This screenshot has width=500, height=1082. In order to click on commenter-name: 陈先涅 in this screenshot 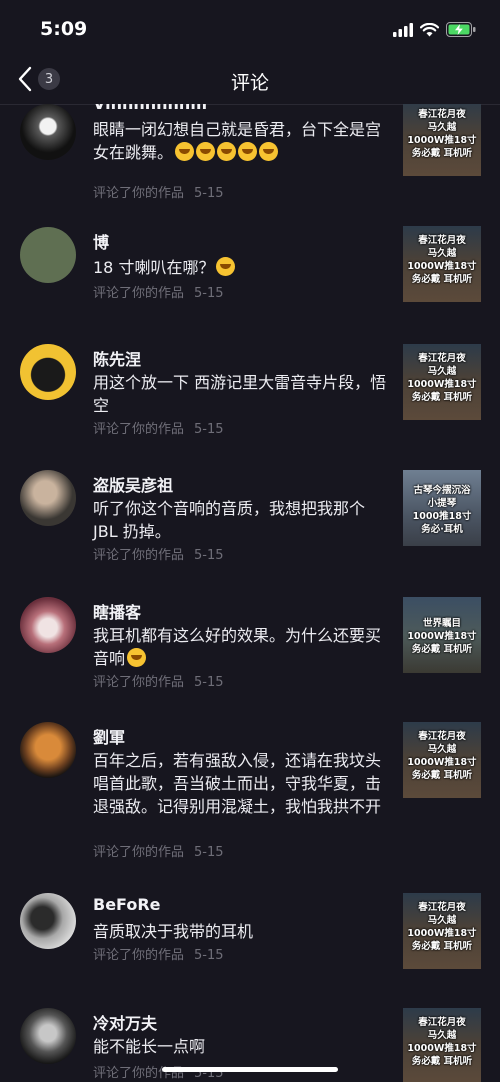, I will do `click(117, 358)`.